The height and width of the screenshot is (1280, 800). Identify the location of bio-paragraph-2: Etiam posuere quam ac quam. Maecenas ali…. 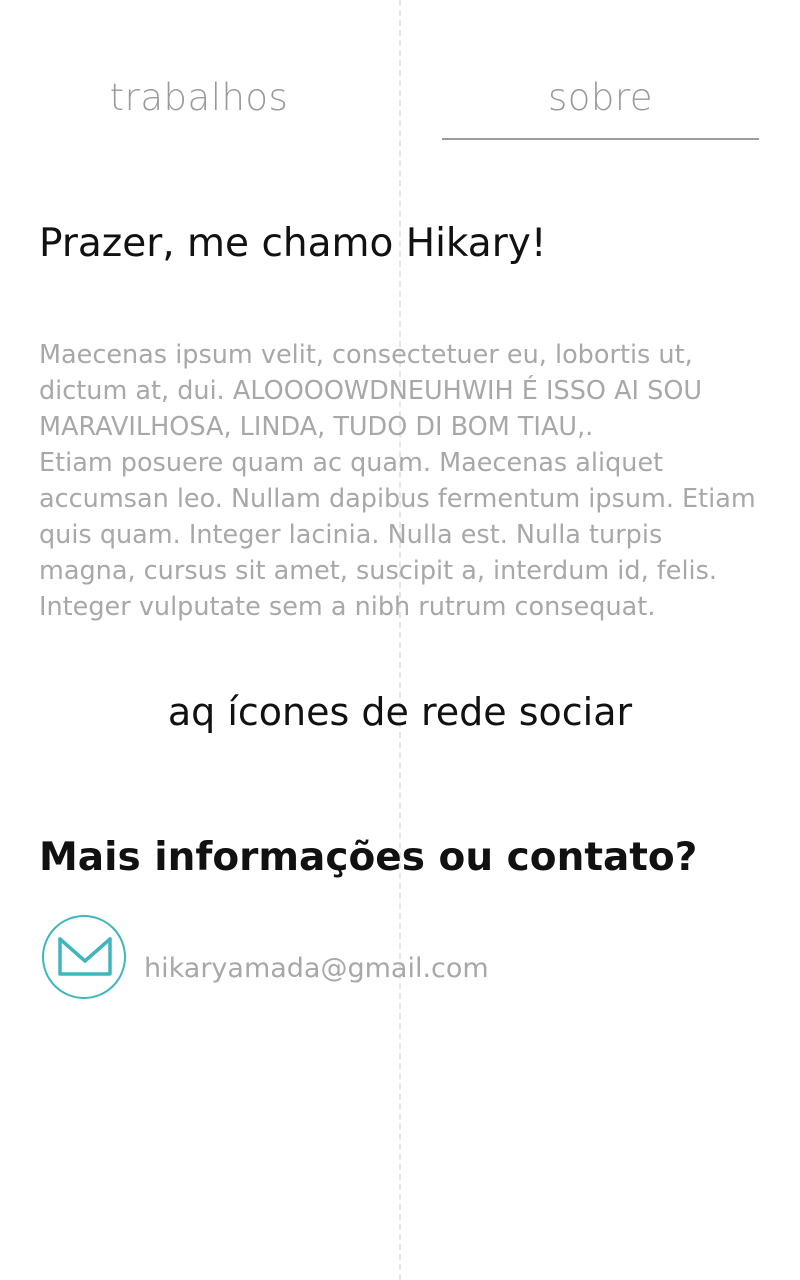
(397, 535).